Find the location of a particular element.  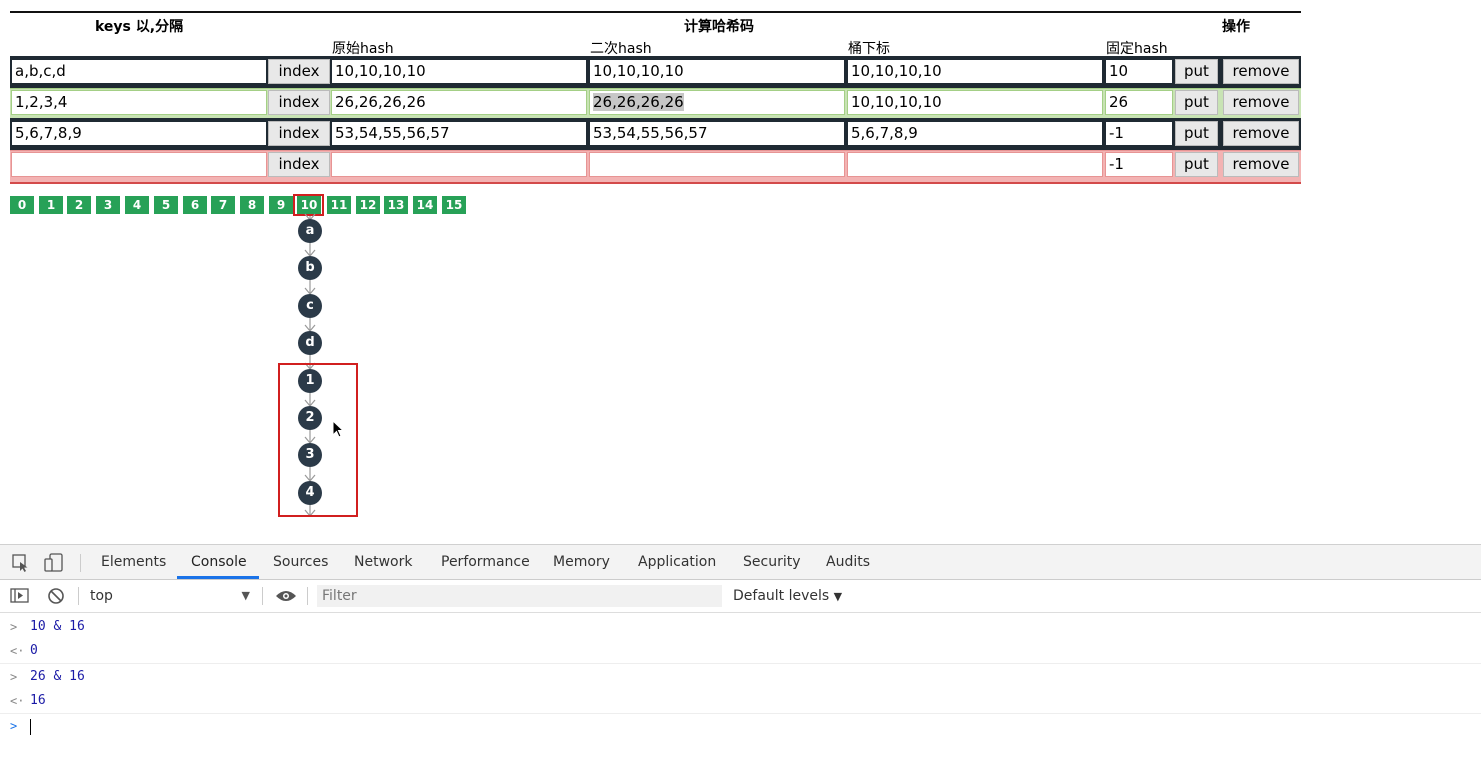

text-caret is located at coordinates (30, 727).